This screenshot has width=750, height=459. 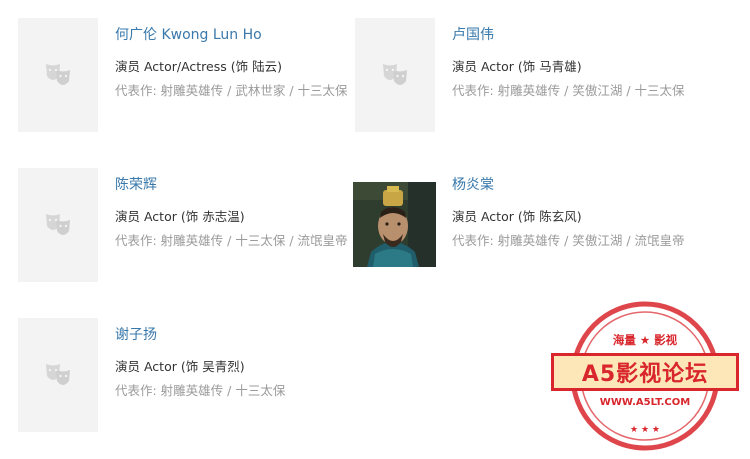 I want to click on cast-works: 代表作: 射雕英雄传 / 武林世家 / 十三太保, so click(x=231, y=90).